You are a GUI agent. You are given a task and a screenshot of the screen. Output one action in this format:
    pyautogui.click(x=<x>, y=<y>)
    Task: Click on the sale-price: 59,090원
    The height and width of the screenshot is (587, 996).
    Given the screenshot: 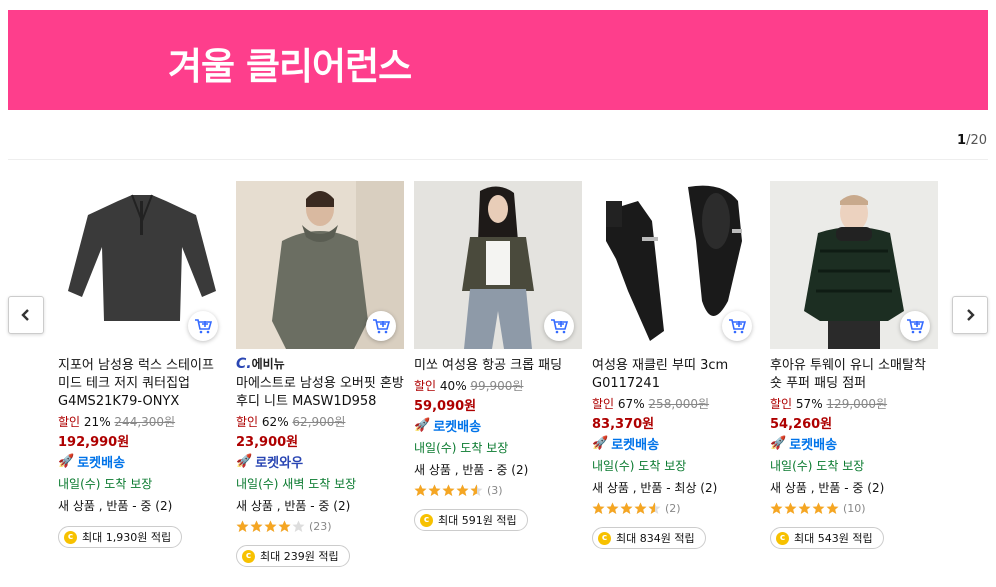 What is the action you would take?
    pyautogui.click(x=445, y=406)
    